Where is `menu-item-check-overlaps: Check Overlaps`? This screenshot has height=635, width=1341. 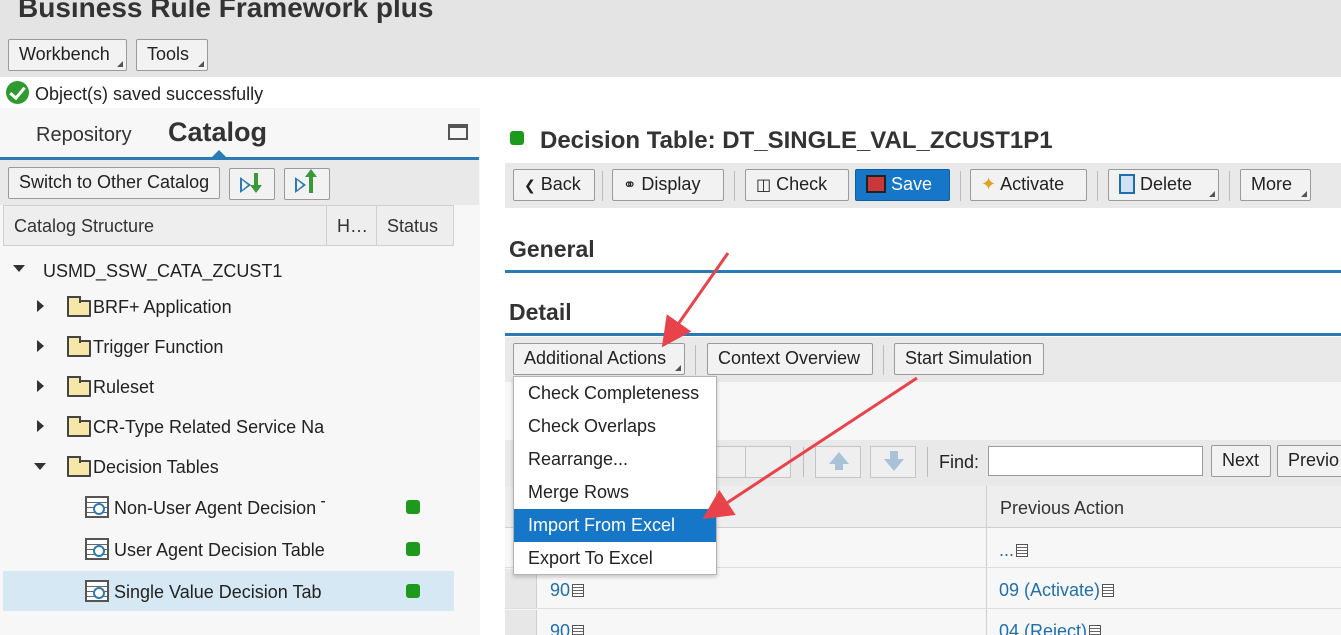
menu-item-check-overlaps: Check Overlaps is located at coordinates (615, 426).